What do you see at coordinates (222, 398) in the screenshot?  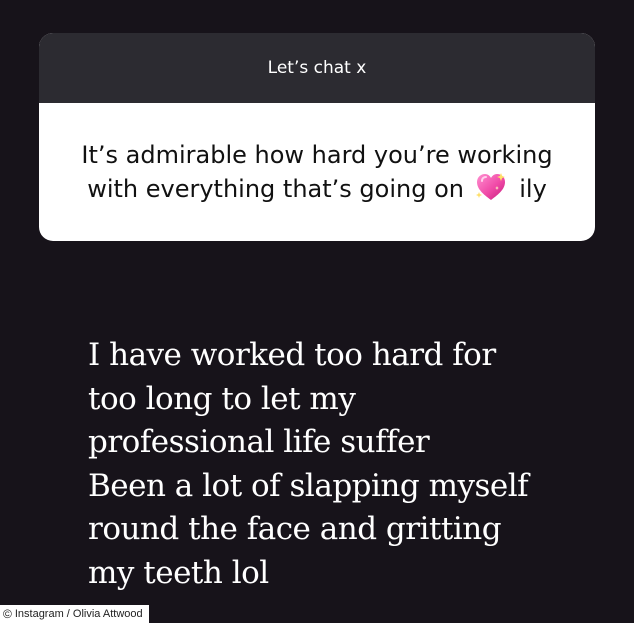 I see `answer-line: too long to let my` at bounding box center [222, 398].